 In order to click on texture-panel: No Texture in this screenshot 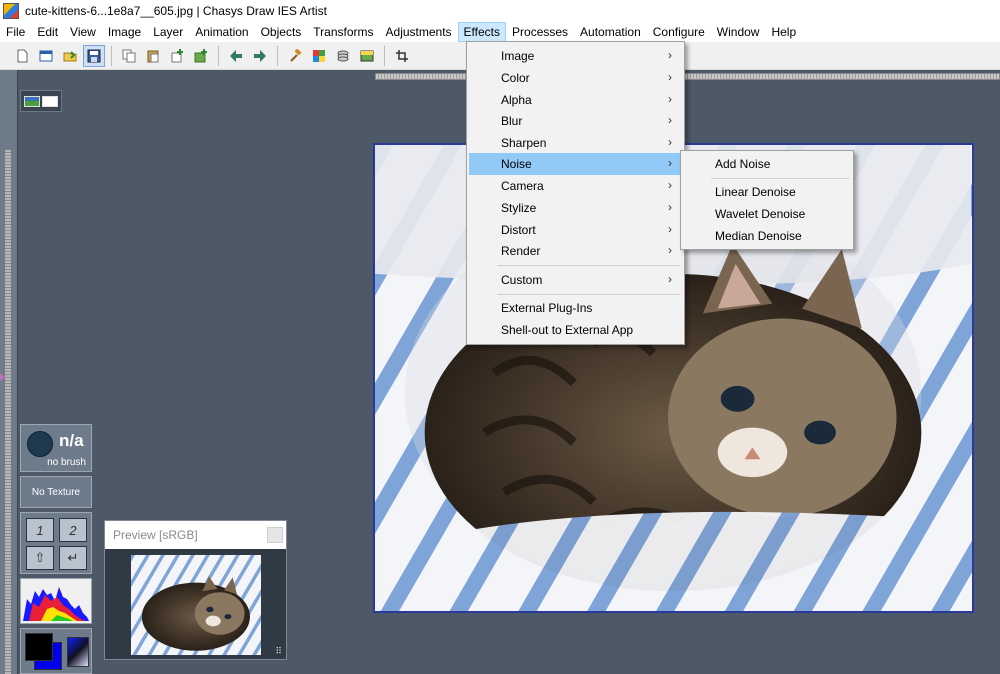, I will do `click(56, 492)`.